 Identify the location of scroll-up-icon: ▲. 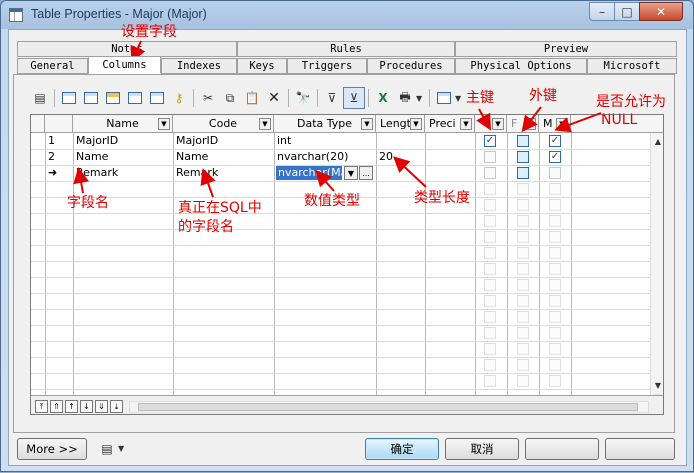
(657, 141).